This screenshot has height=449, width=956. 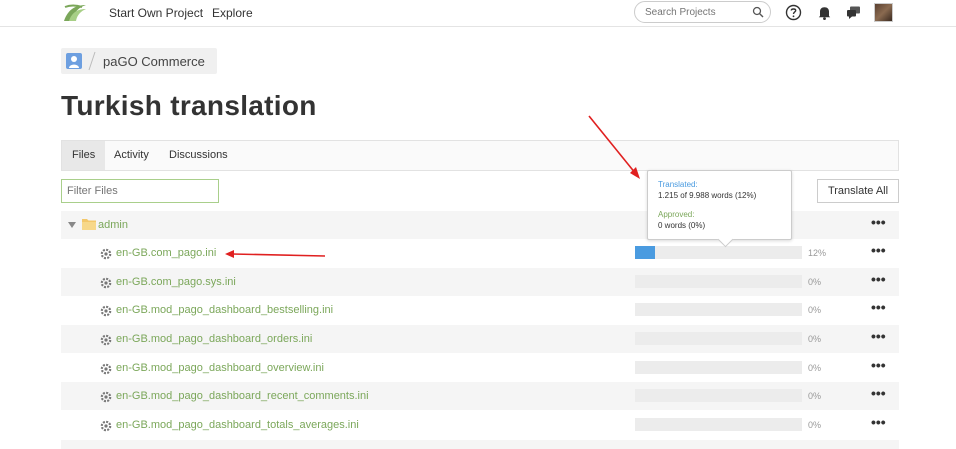 What do you see at coordinates (198, 155) in the screenshot?
I see `tab-discussions: Discussions` at bounding box center [198, 155].